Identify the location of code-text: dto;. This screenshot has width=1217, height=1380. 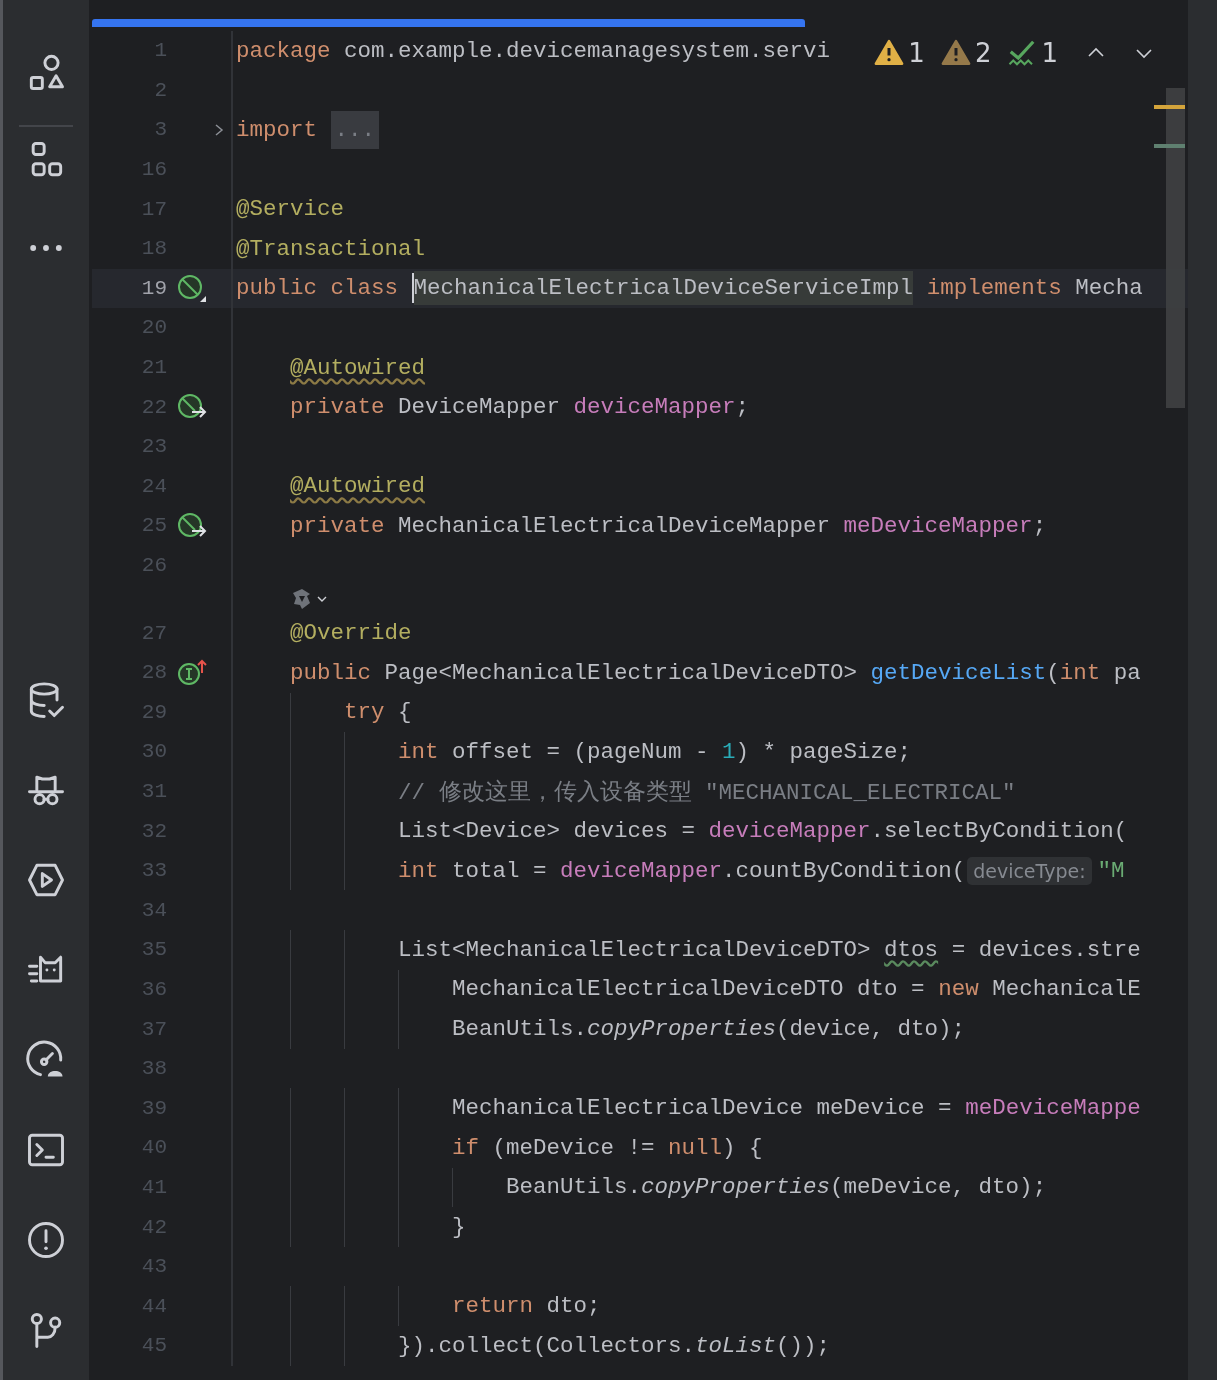
(573, 1306).